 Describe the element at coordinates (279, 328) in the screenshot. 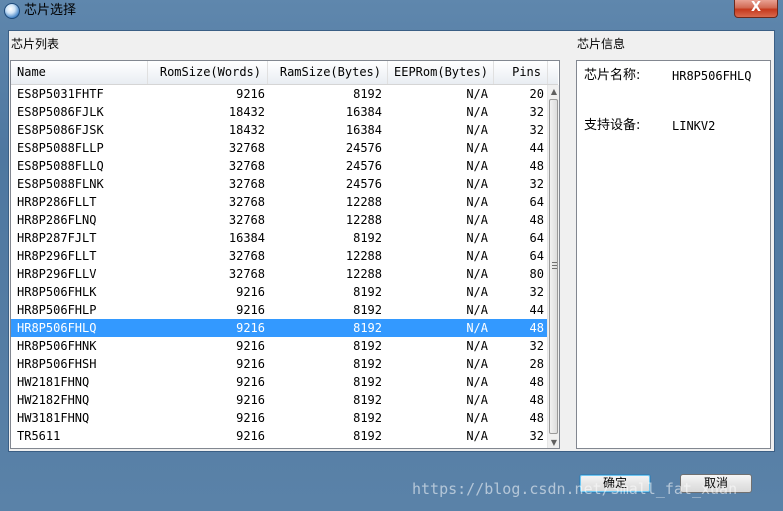

I see `table-row: HR8P506FHLQ 9216 8192 N/A 48` at that location.